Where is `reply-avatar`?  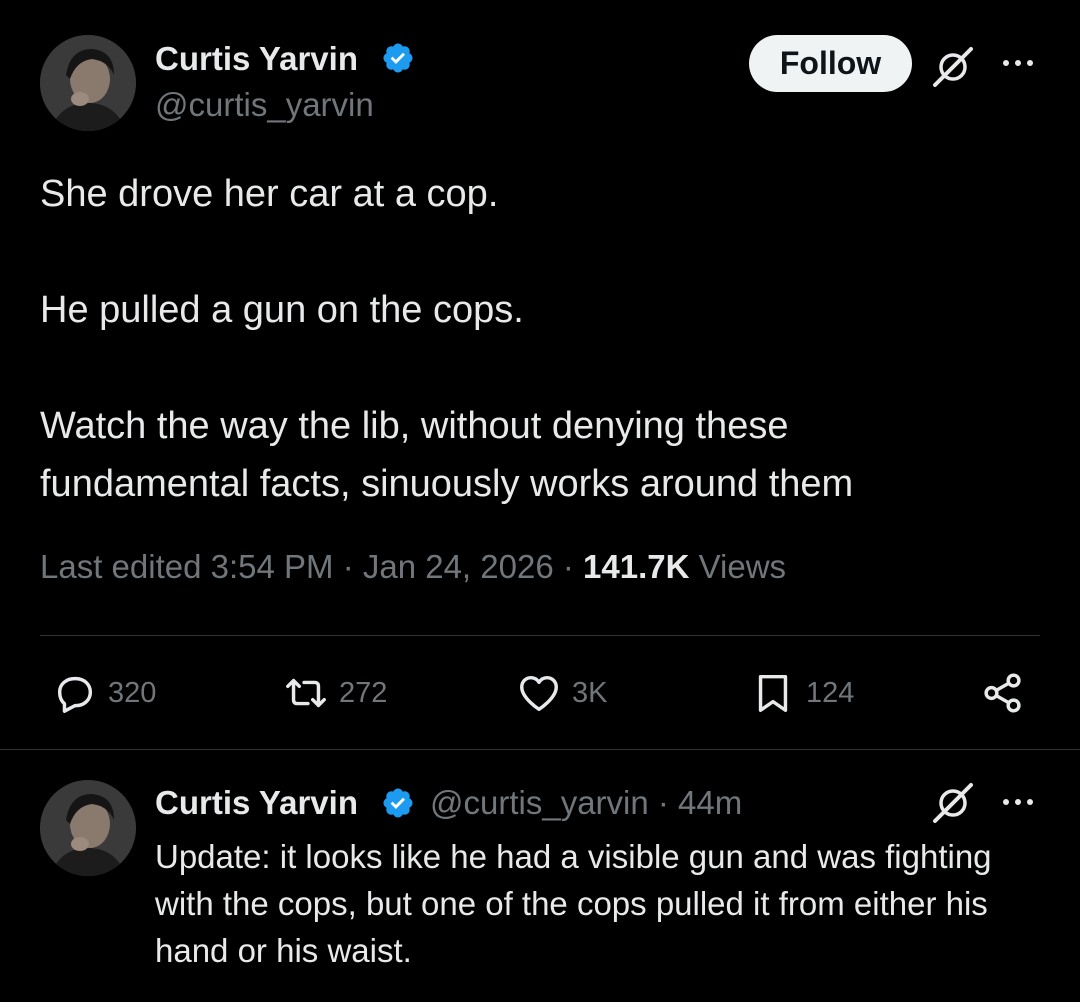
reply-avatar is located at coordinates (88, 828).